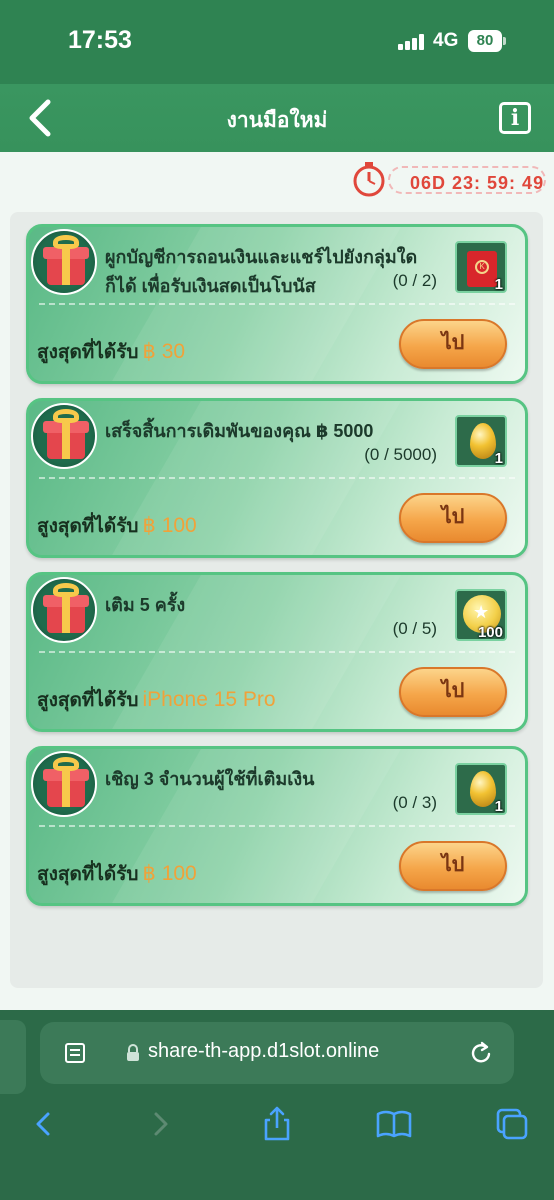  I want to click on reward-count: 100, so click(490, 632).